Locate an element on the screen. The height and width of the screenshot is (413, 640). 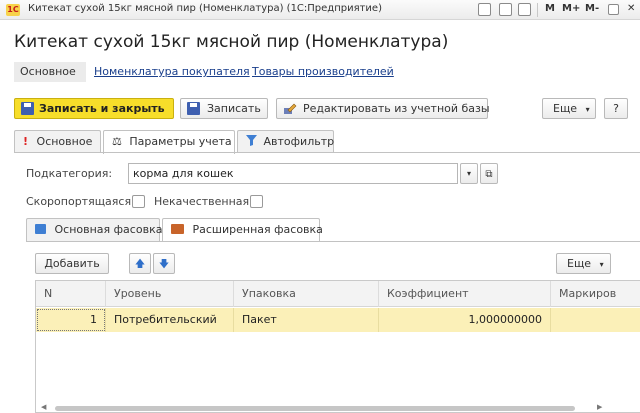
funnel-icon is located at coordinates (251, 140).